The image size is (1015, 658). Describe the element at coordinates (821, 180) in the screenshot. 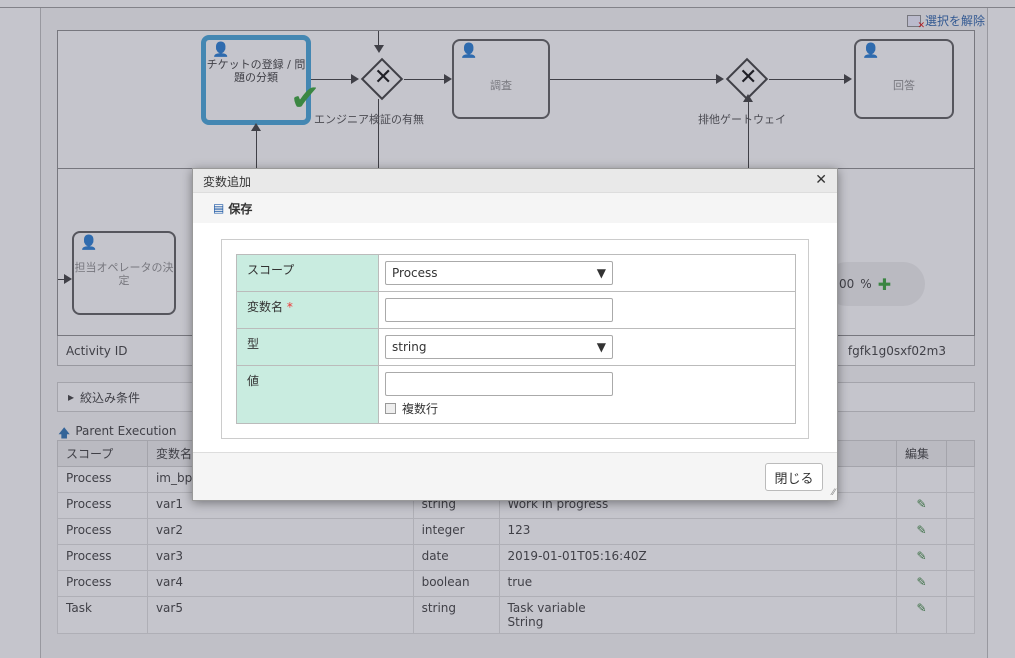

I see `close-icon: ✕` at that location.